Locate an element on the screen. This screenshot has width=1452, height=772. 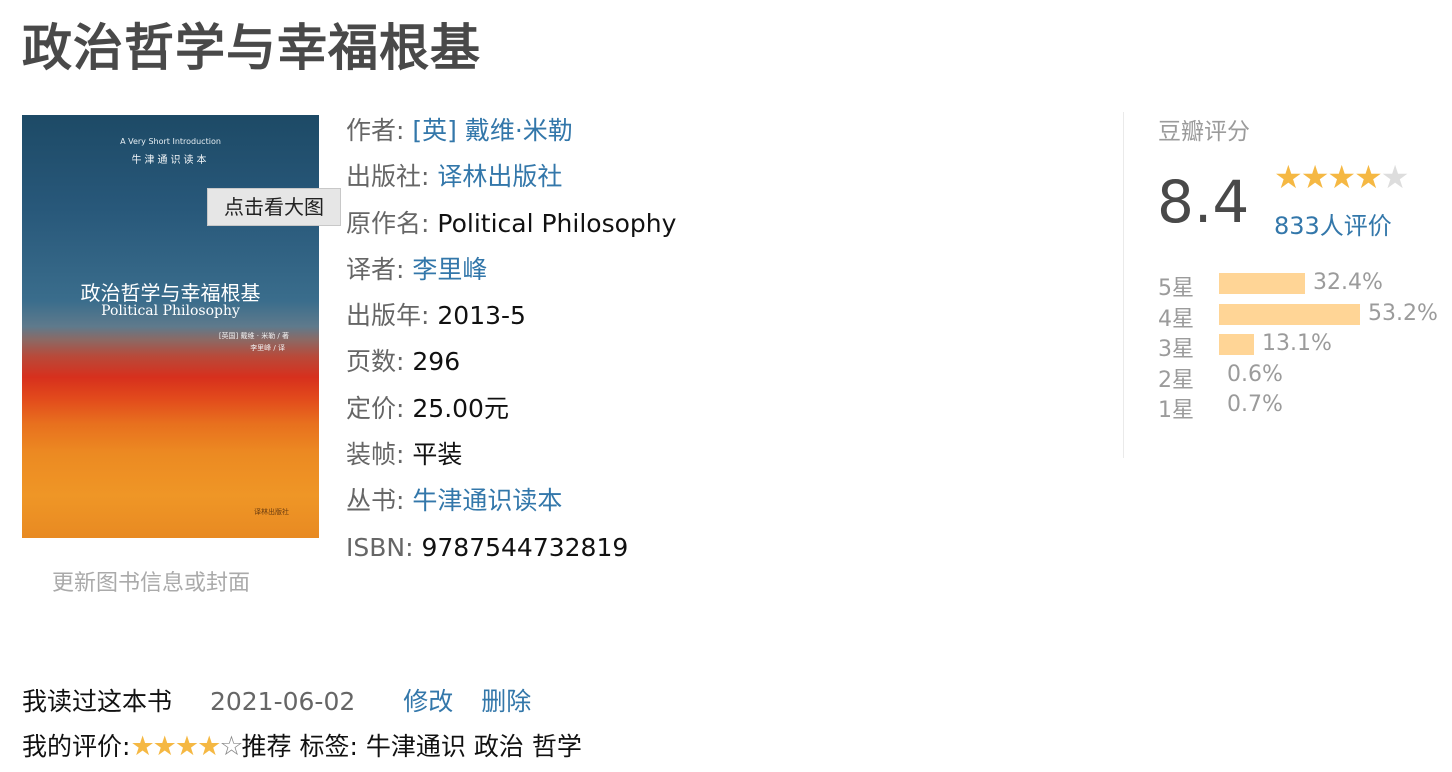
info-label: 原作名: is located at coordinates (388, 223).